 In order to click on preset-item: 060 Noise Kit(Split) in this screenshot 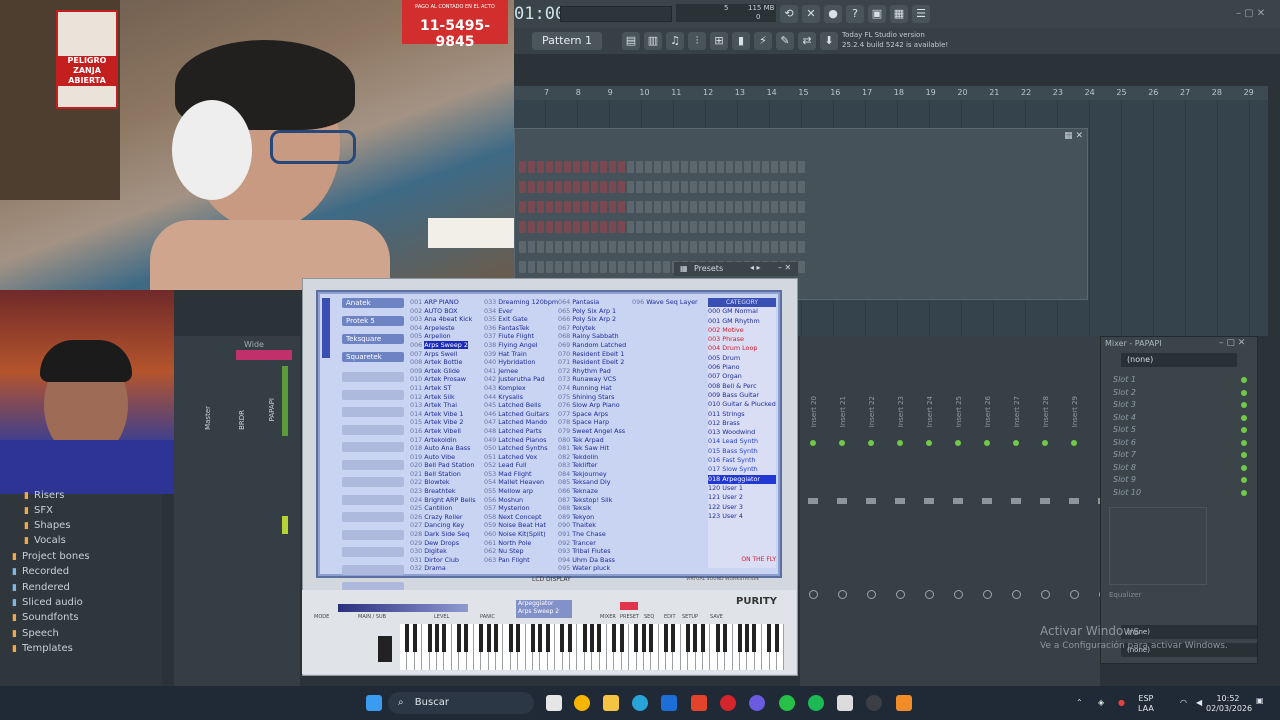, I will do `click(521, 534)`.